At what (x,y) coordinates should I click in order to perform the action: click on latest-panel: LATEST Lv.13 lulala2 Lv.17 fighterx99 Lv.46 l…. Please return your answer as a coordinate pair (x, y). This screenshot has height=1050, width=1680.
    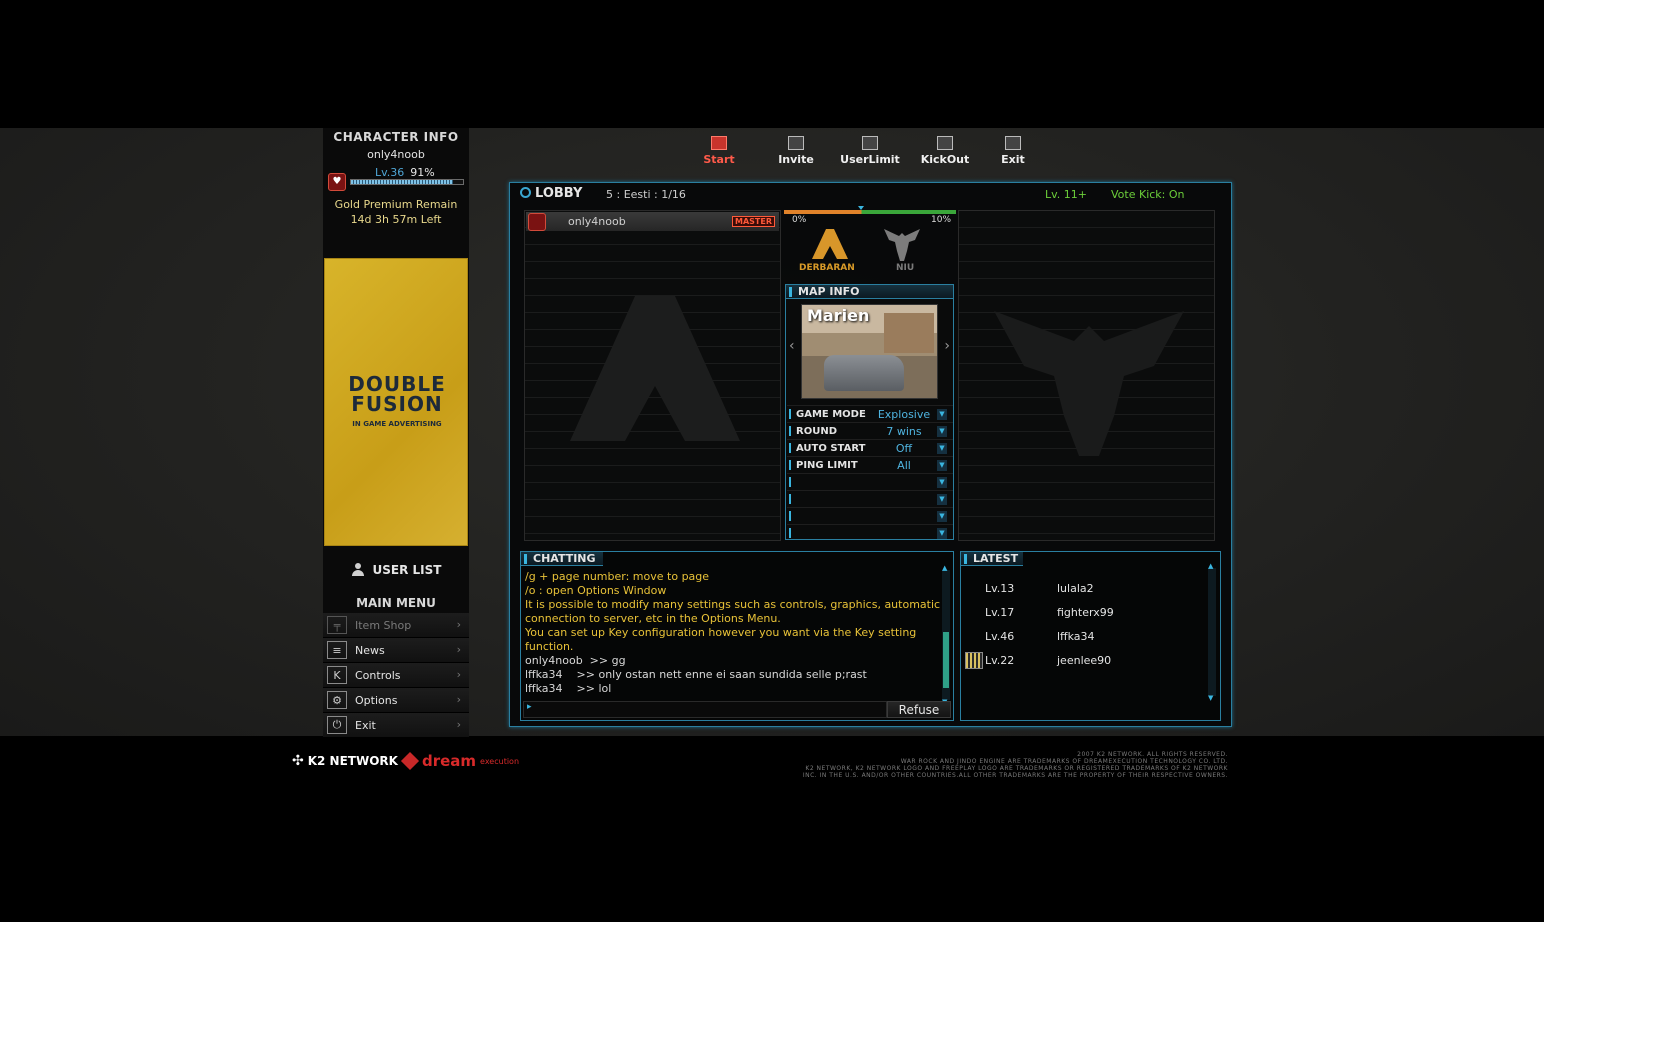
    Looking at the image, I should click on (1090, 636).